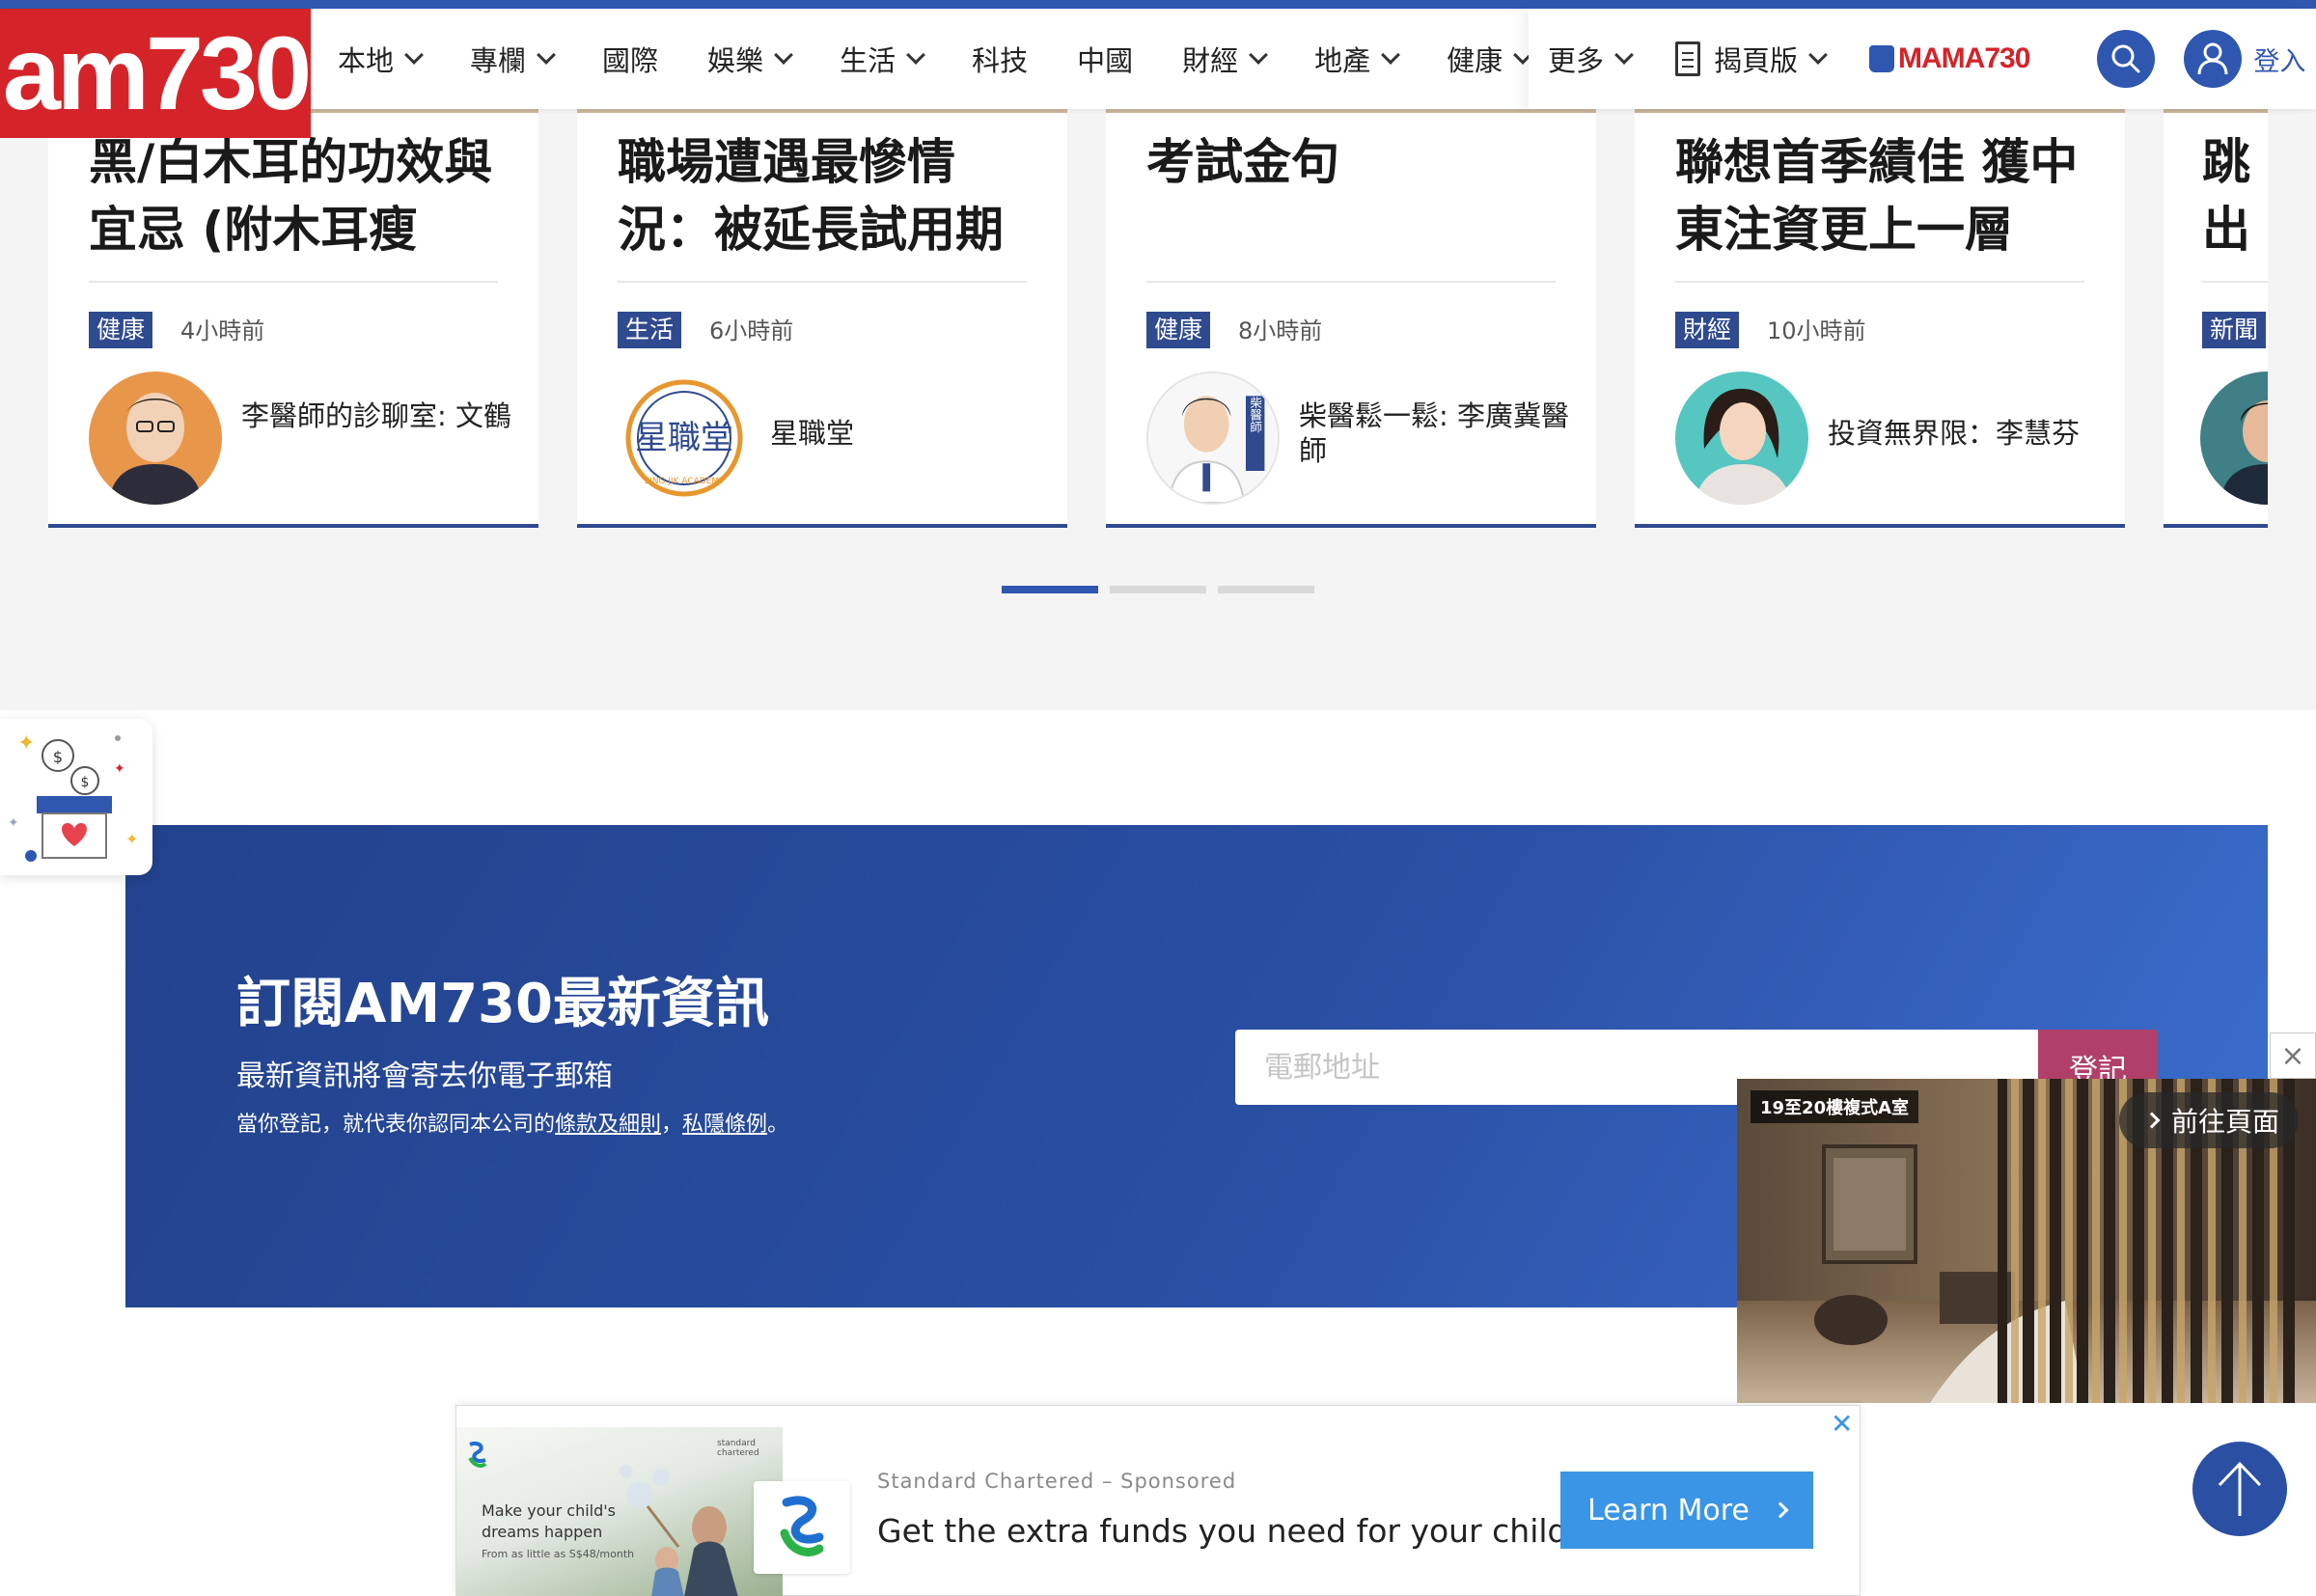  I want to click on nav-item-entertainment: 娛樂, so click(750, 59).